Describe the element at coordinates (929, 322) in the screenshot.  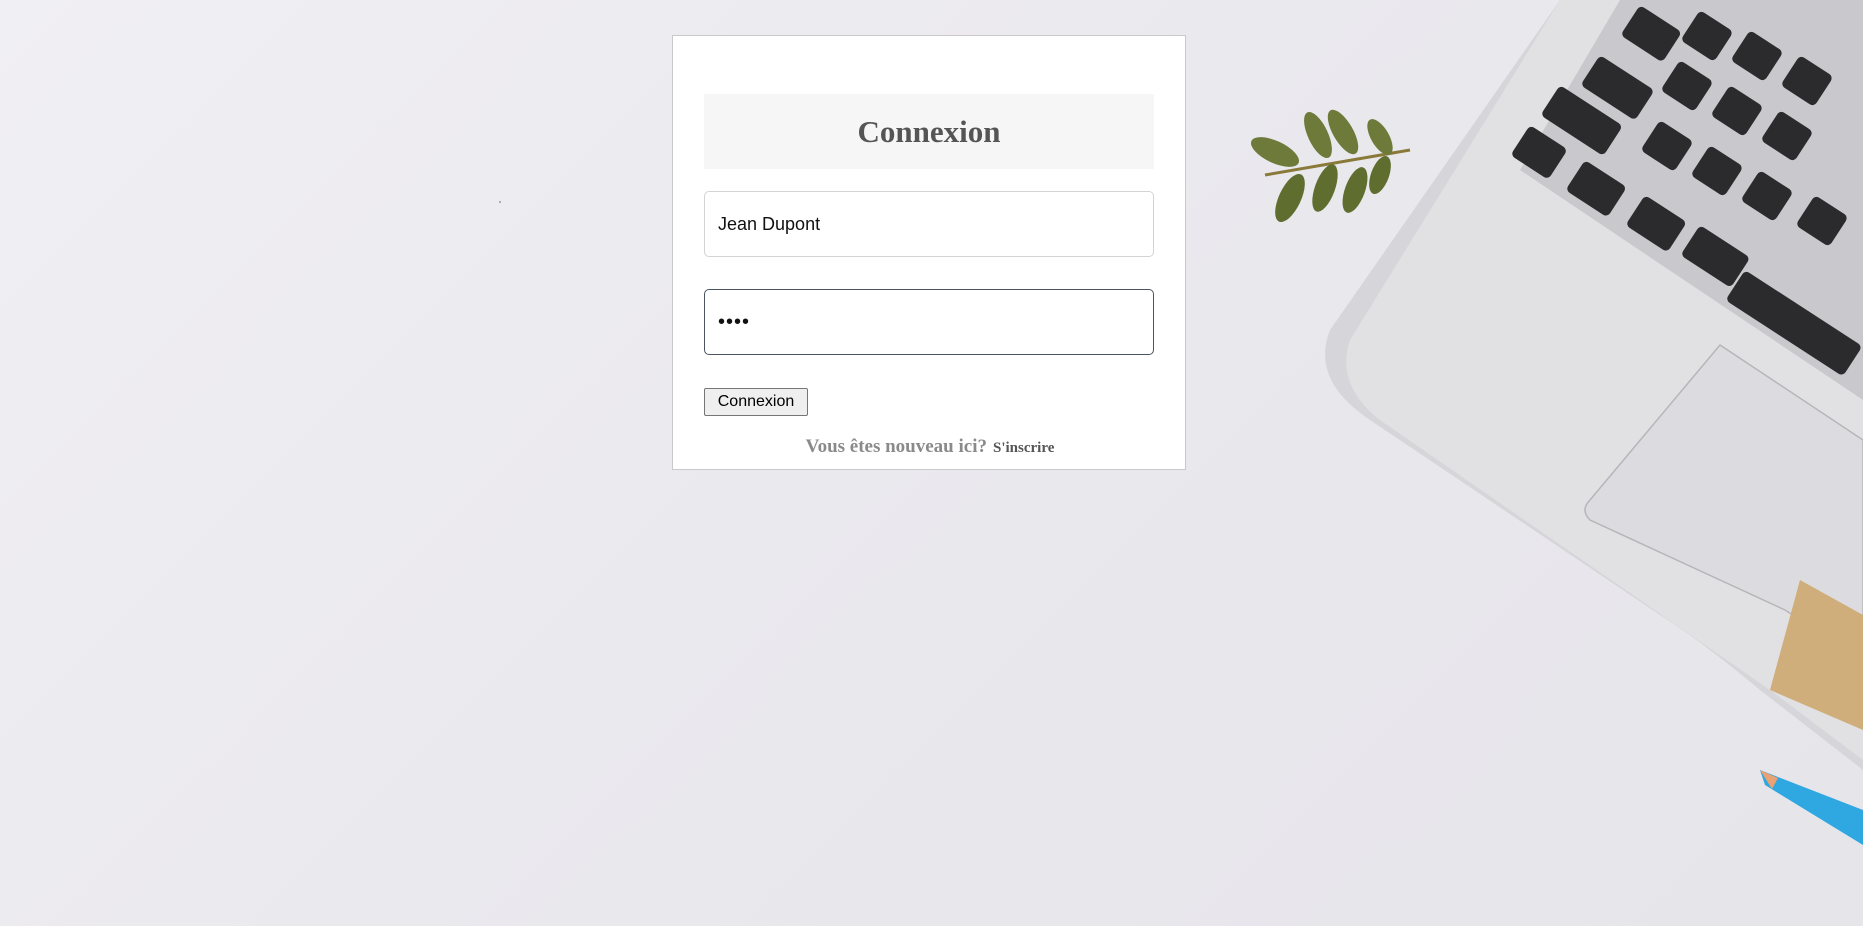
I see `password-input` at that location.